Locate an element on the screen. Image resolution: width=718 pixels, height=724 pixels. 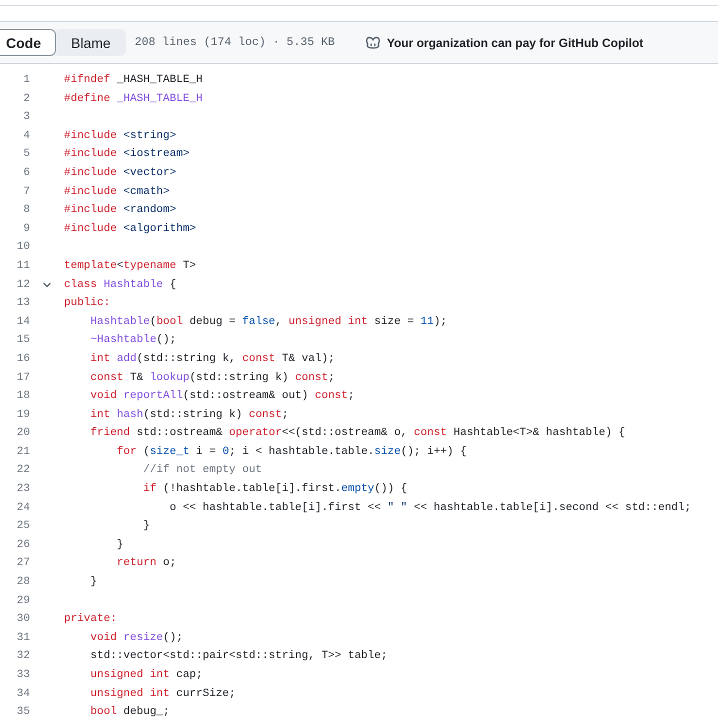
code-line: #include <random> is located at coordinates (120, 210).